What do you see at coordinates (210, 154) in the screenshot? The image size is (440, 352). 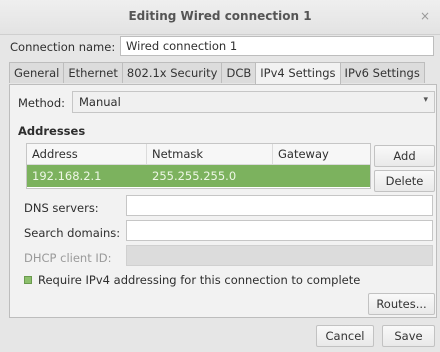 I see `column-header-netmask: Netmask` at bounding box center [210, 154].